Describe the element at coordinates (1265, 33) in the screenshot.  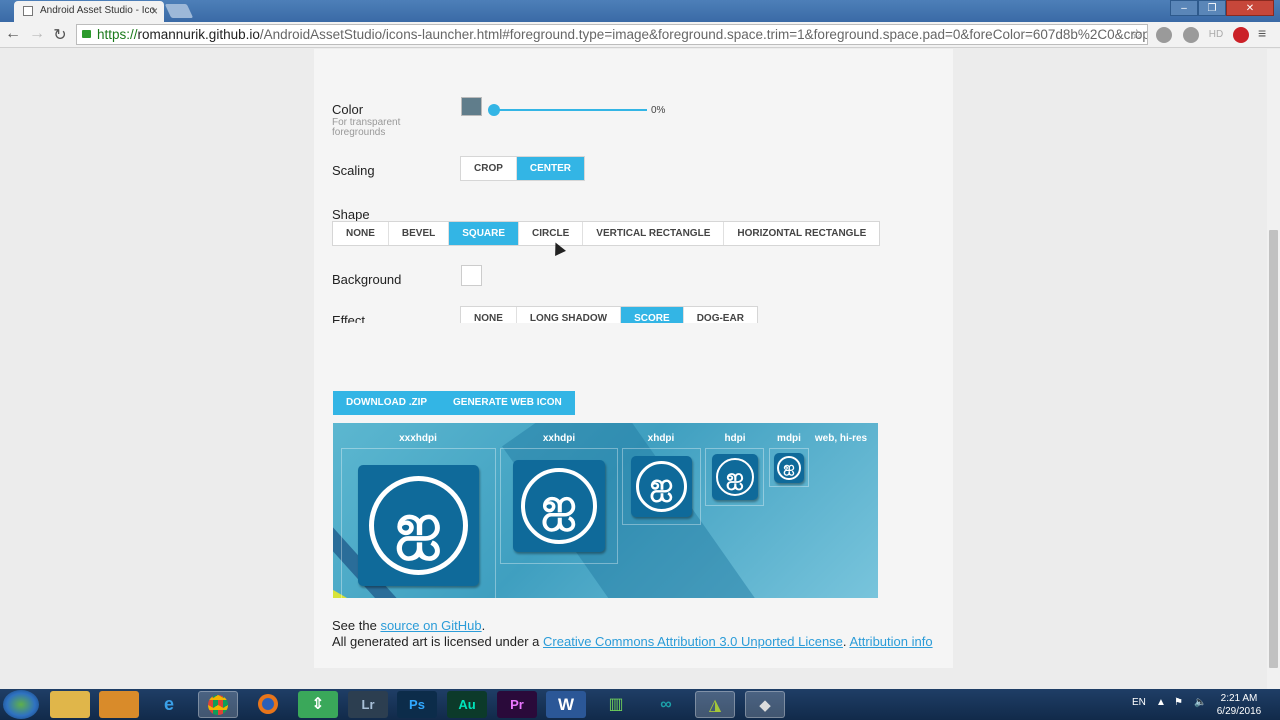
I see `chrome-menu-icon: ≡` at that location.